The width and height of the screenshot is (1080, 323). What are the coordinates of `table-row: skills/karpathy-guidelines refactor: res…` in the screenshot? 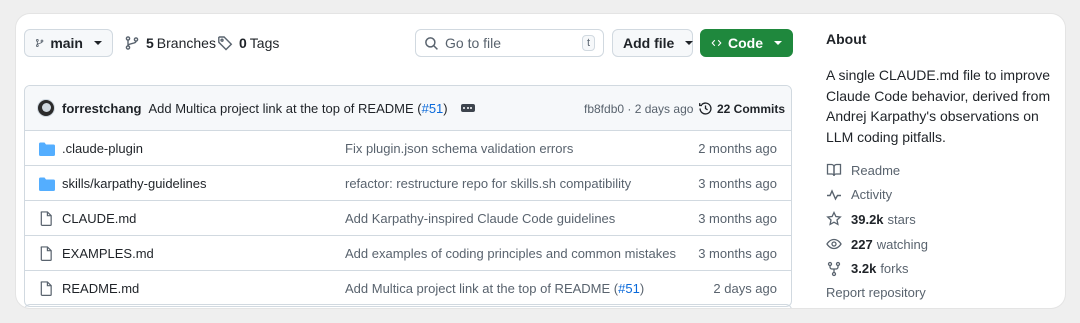 It's located at (408, 183).